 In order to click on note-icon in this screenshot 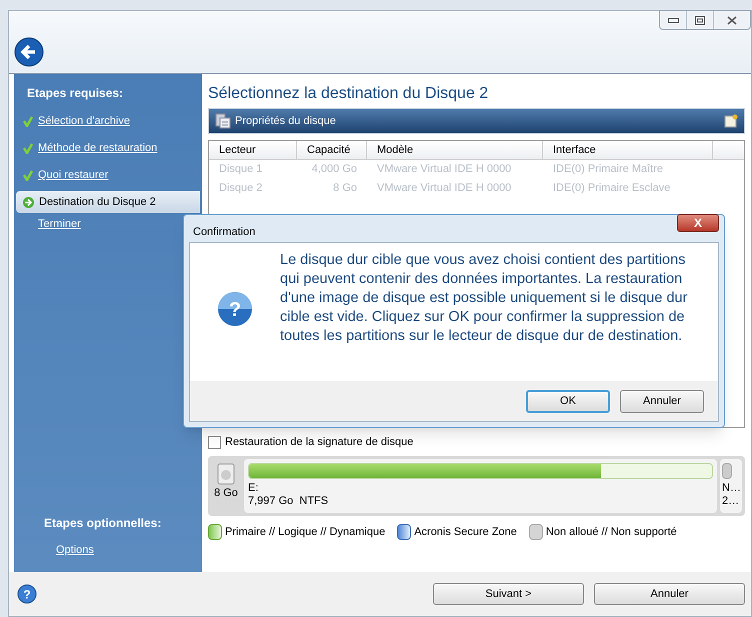, I will do `click(731, 121)`.